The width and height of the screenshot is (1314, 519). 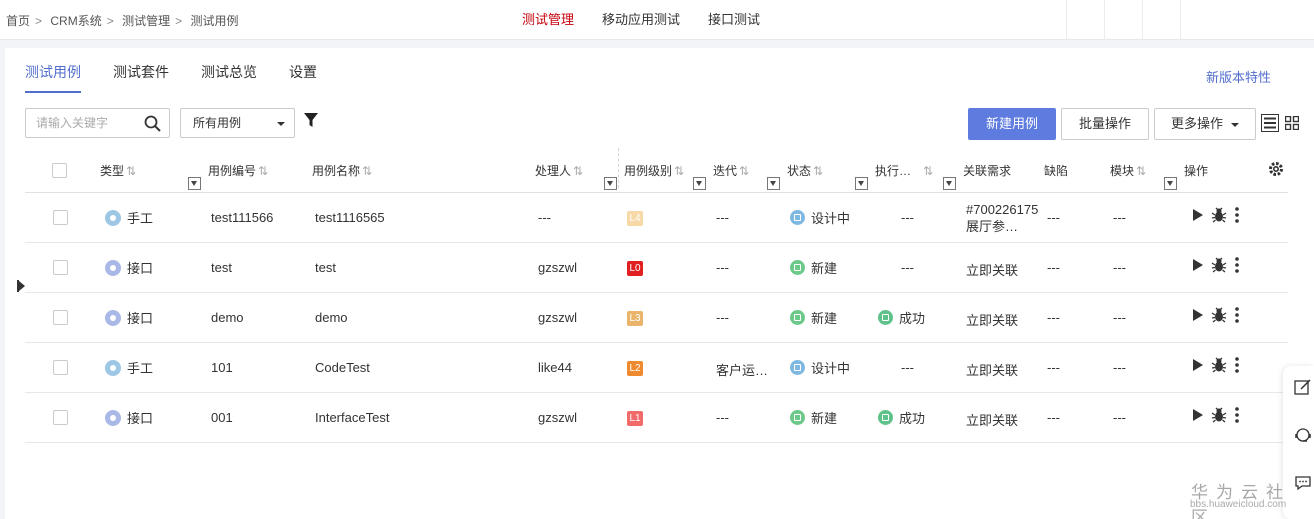 I want to click on case-id: test, so click(x=221, y=267).